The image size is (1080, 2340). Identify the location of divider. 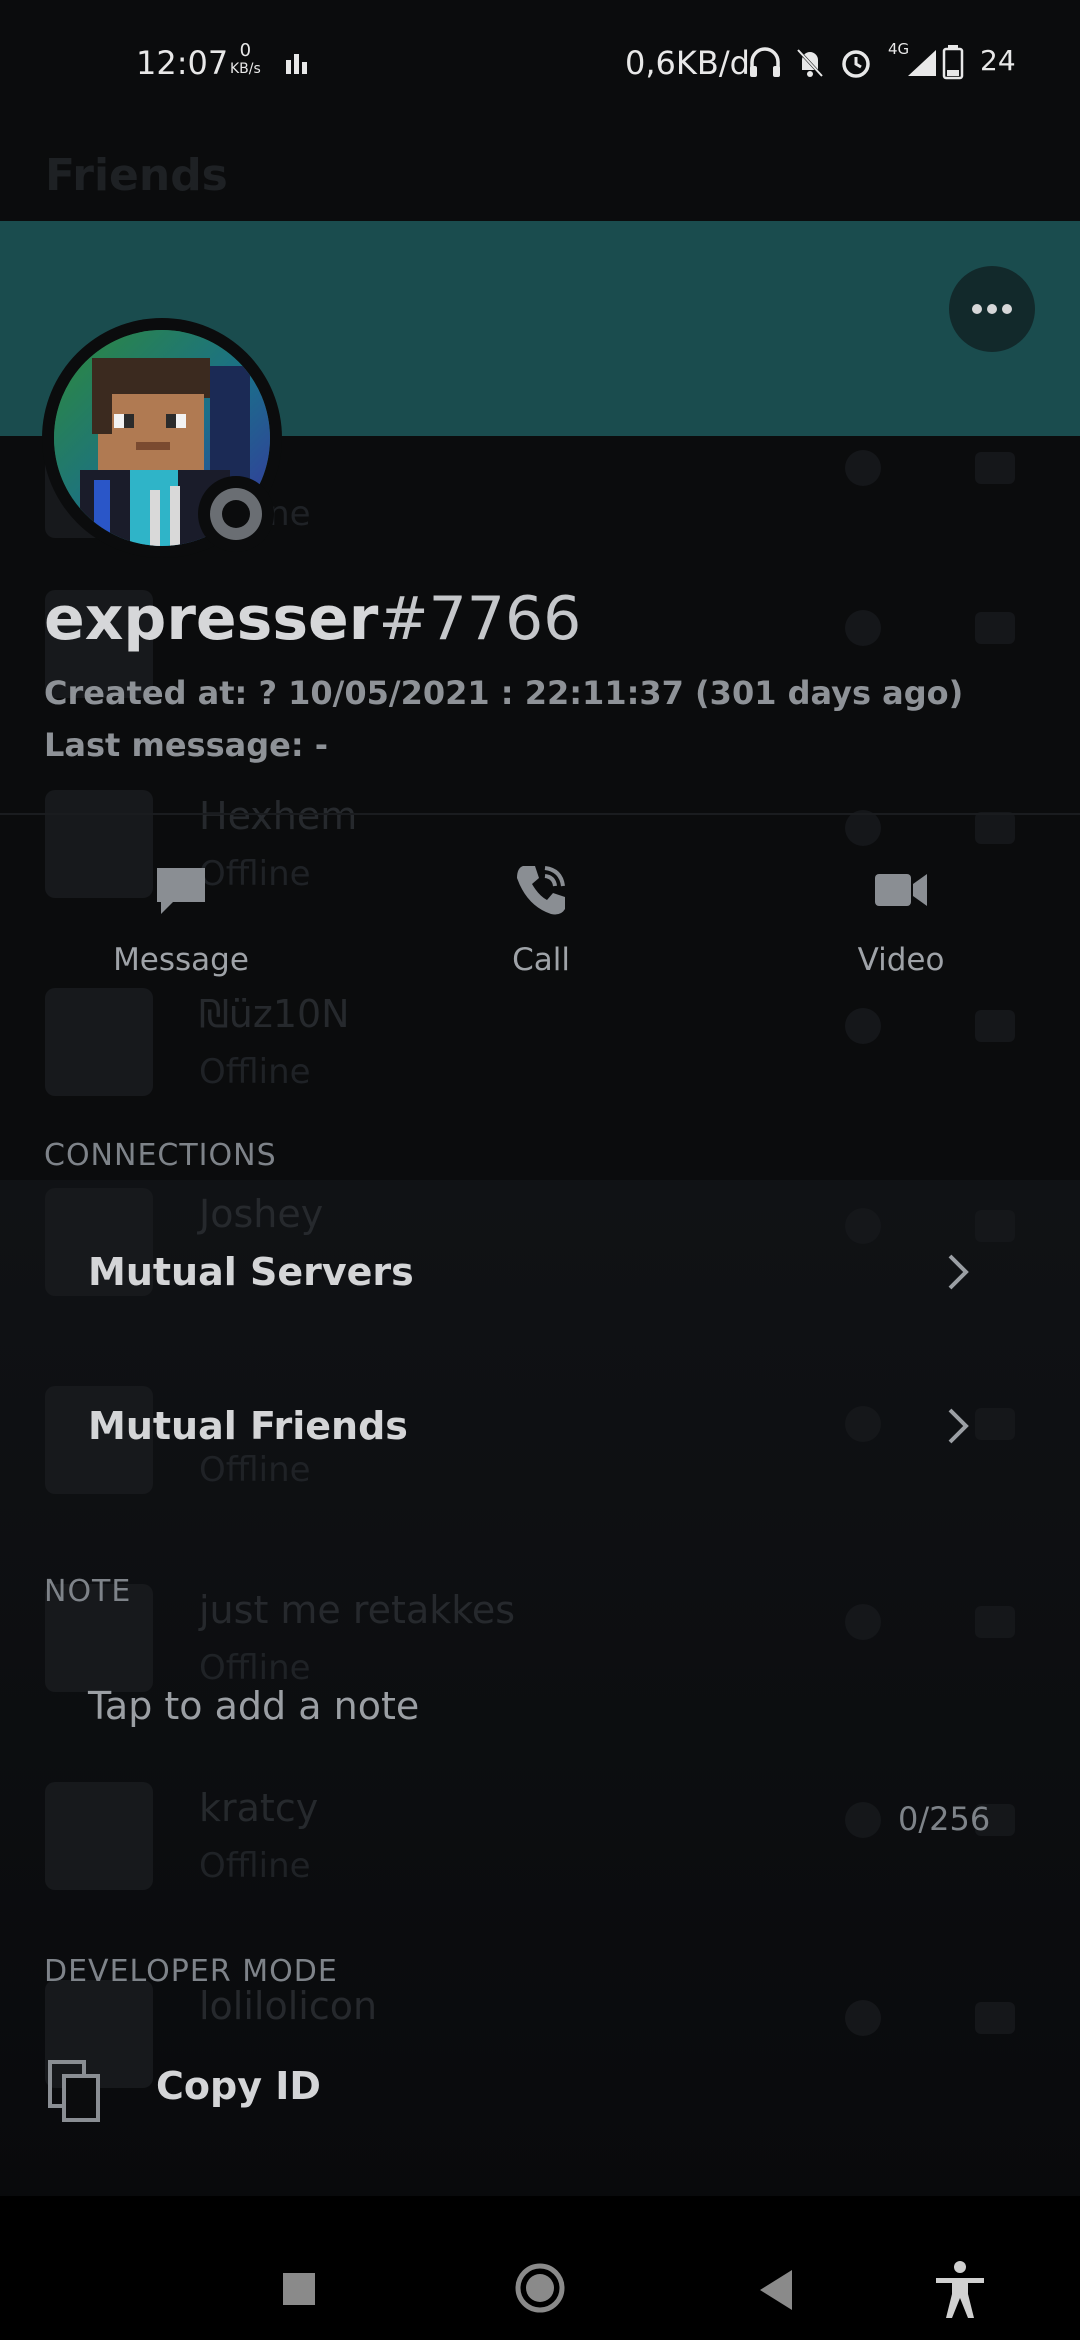
(540, 814).